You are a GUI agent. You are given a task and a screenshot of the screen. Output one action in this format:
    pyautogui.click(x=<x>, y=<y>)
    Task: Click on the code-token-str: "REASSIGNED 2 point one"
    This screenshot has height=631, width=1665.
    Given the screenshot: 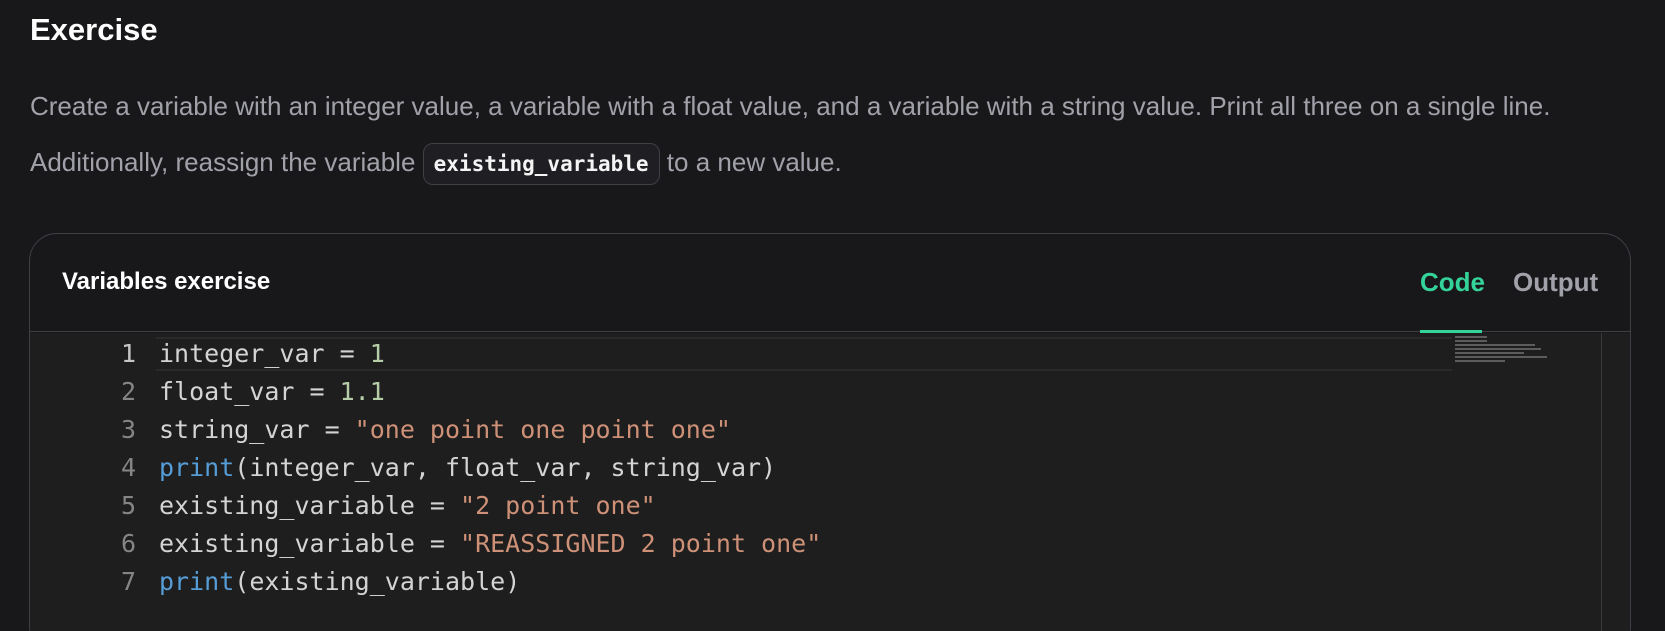 What is the action you would take?
    pyautogui.click(x=641, y=543)
    